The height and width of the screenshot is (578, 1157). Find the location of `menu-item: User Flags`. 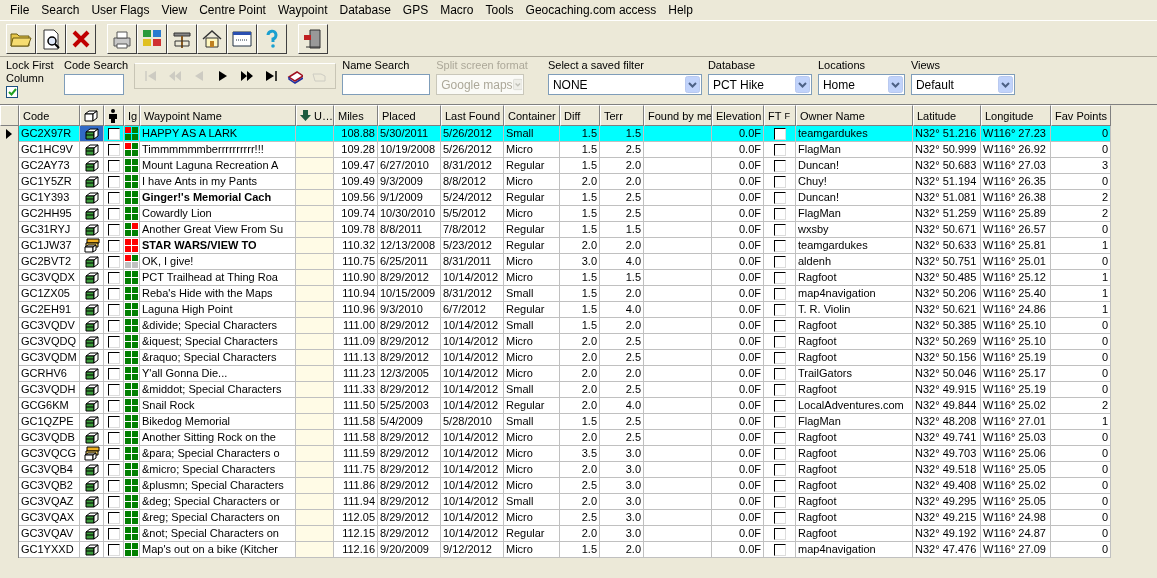

menu-item: User Flags is located at coordinates (120, 10).